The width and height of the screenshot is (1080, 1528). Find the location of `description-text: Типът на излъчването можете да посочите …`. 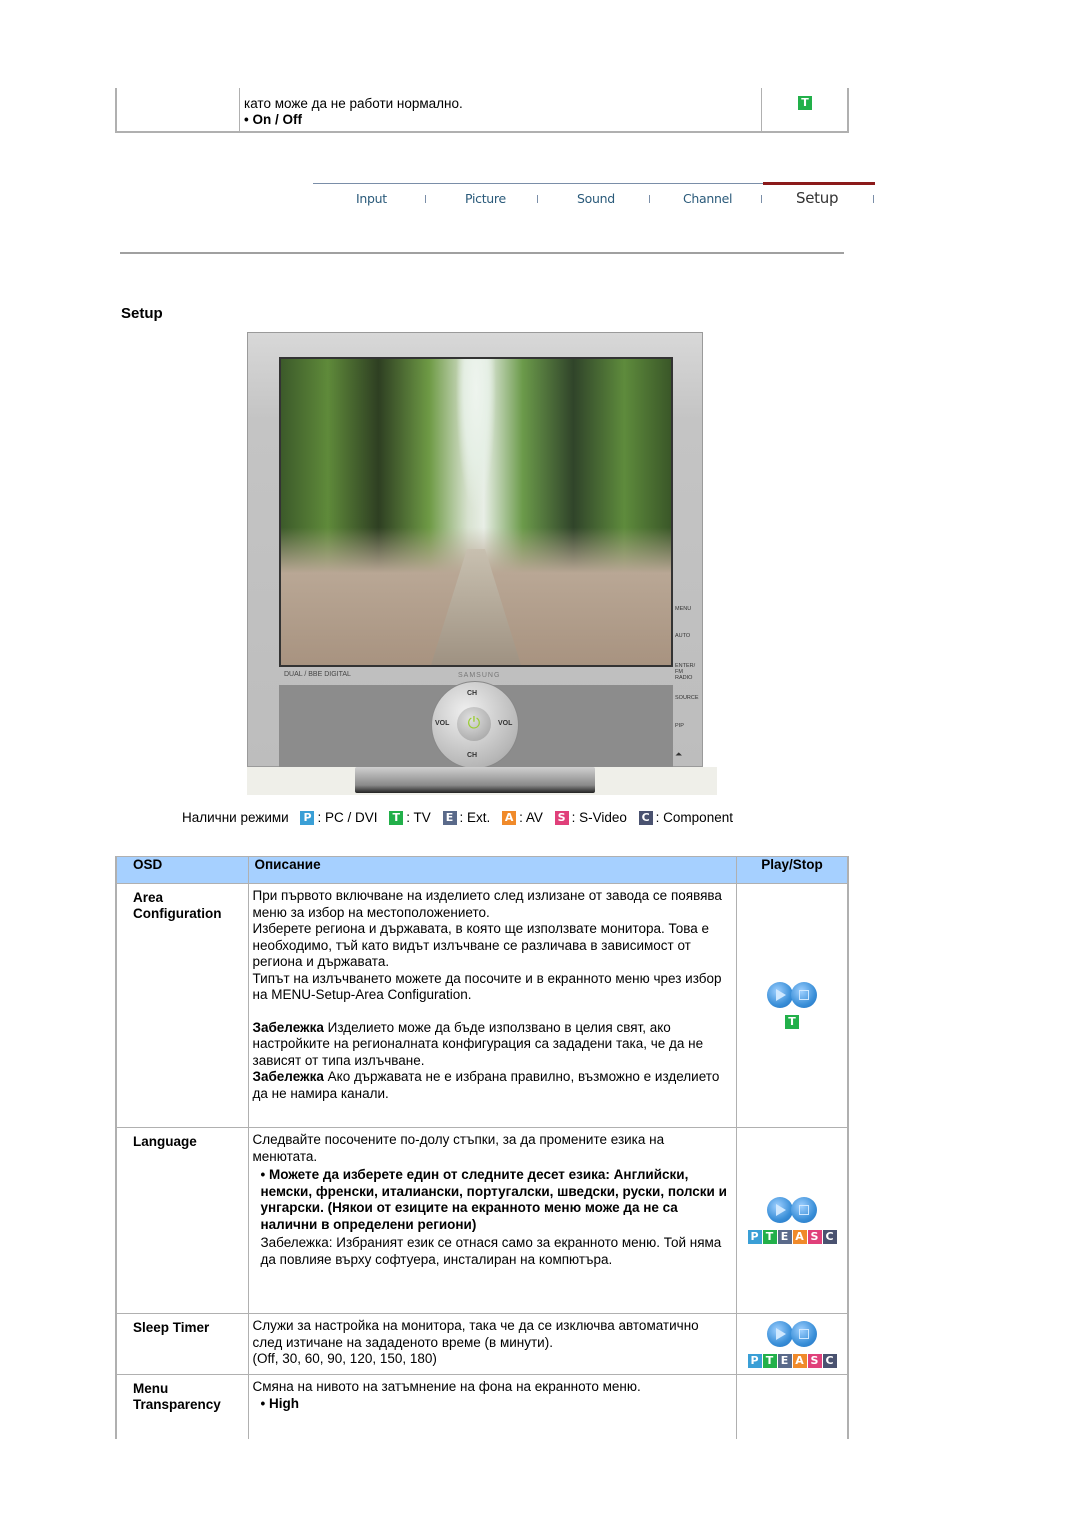

description-text: Типът на излъчването можете да посочите … is located at coordinates (487, 986).